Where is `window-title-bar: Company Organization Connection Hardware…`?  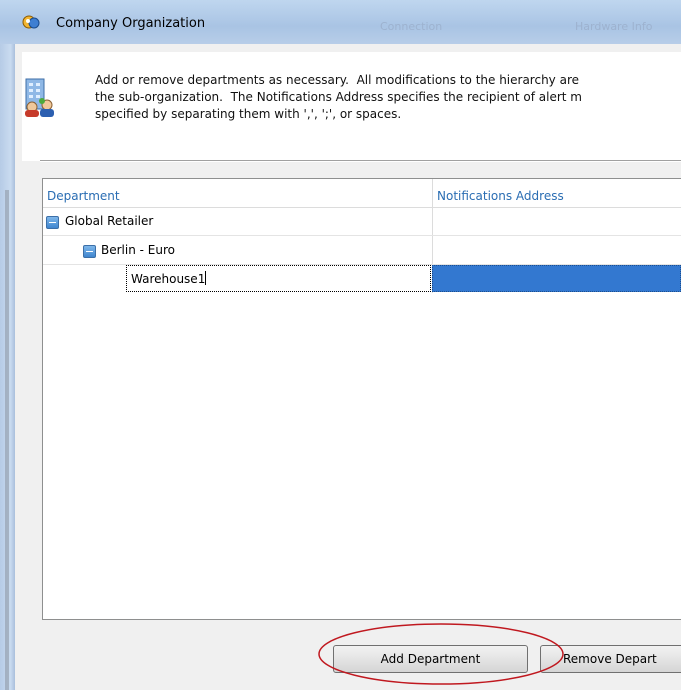 window-title-bar: Company Organization Connection Hardware… is located at coordinates (340, 22).